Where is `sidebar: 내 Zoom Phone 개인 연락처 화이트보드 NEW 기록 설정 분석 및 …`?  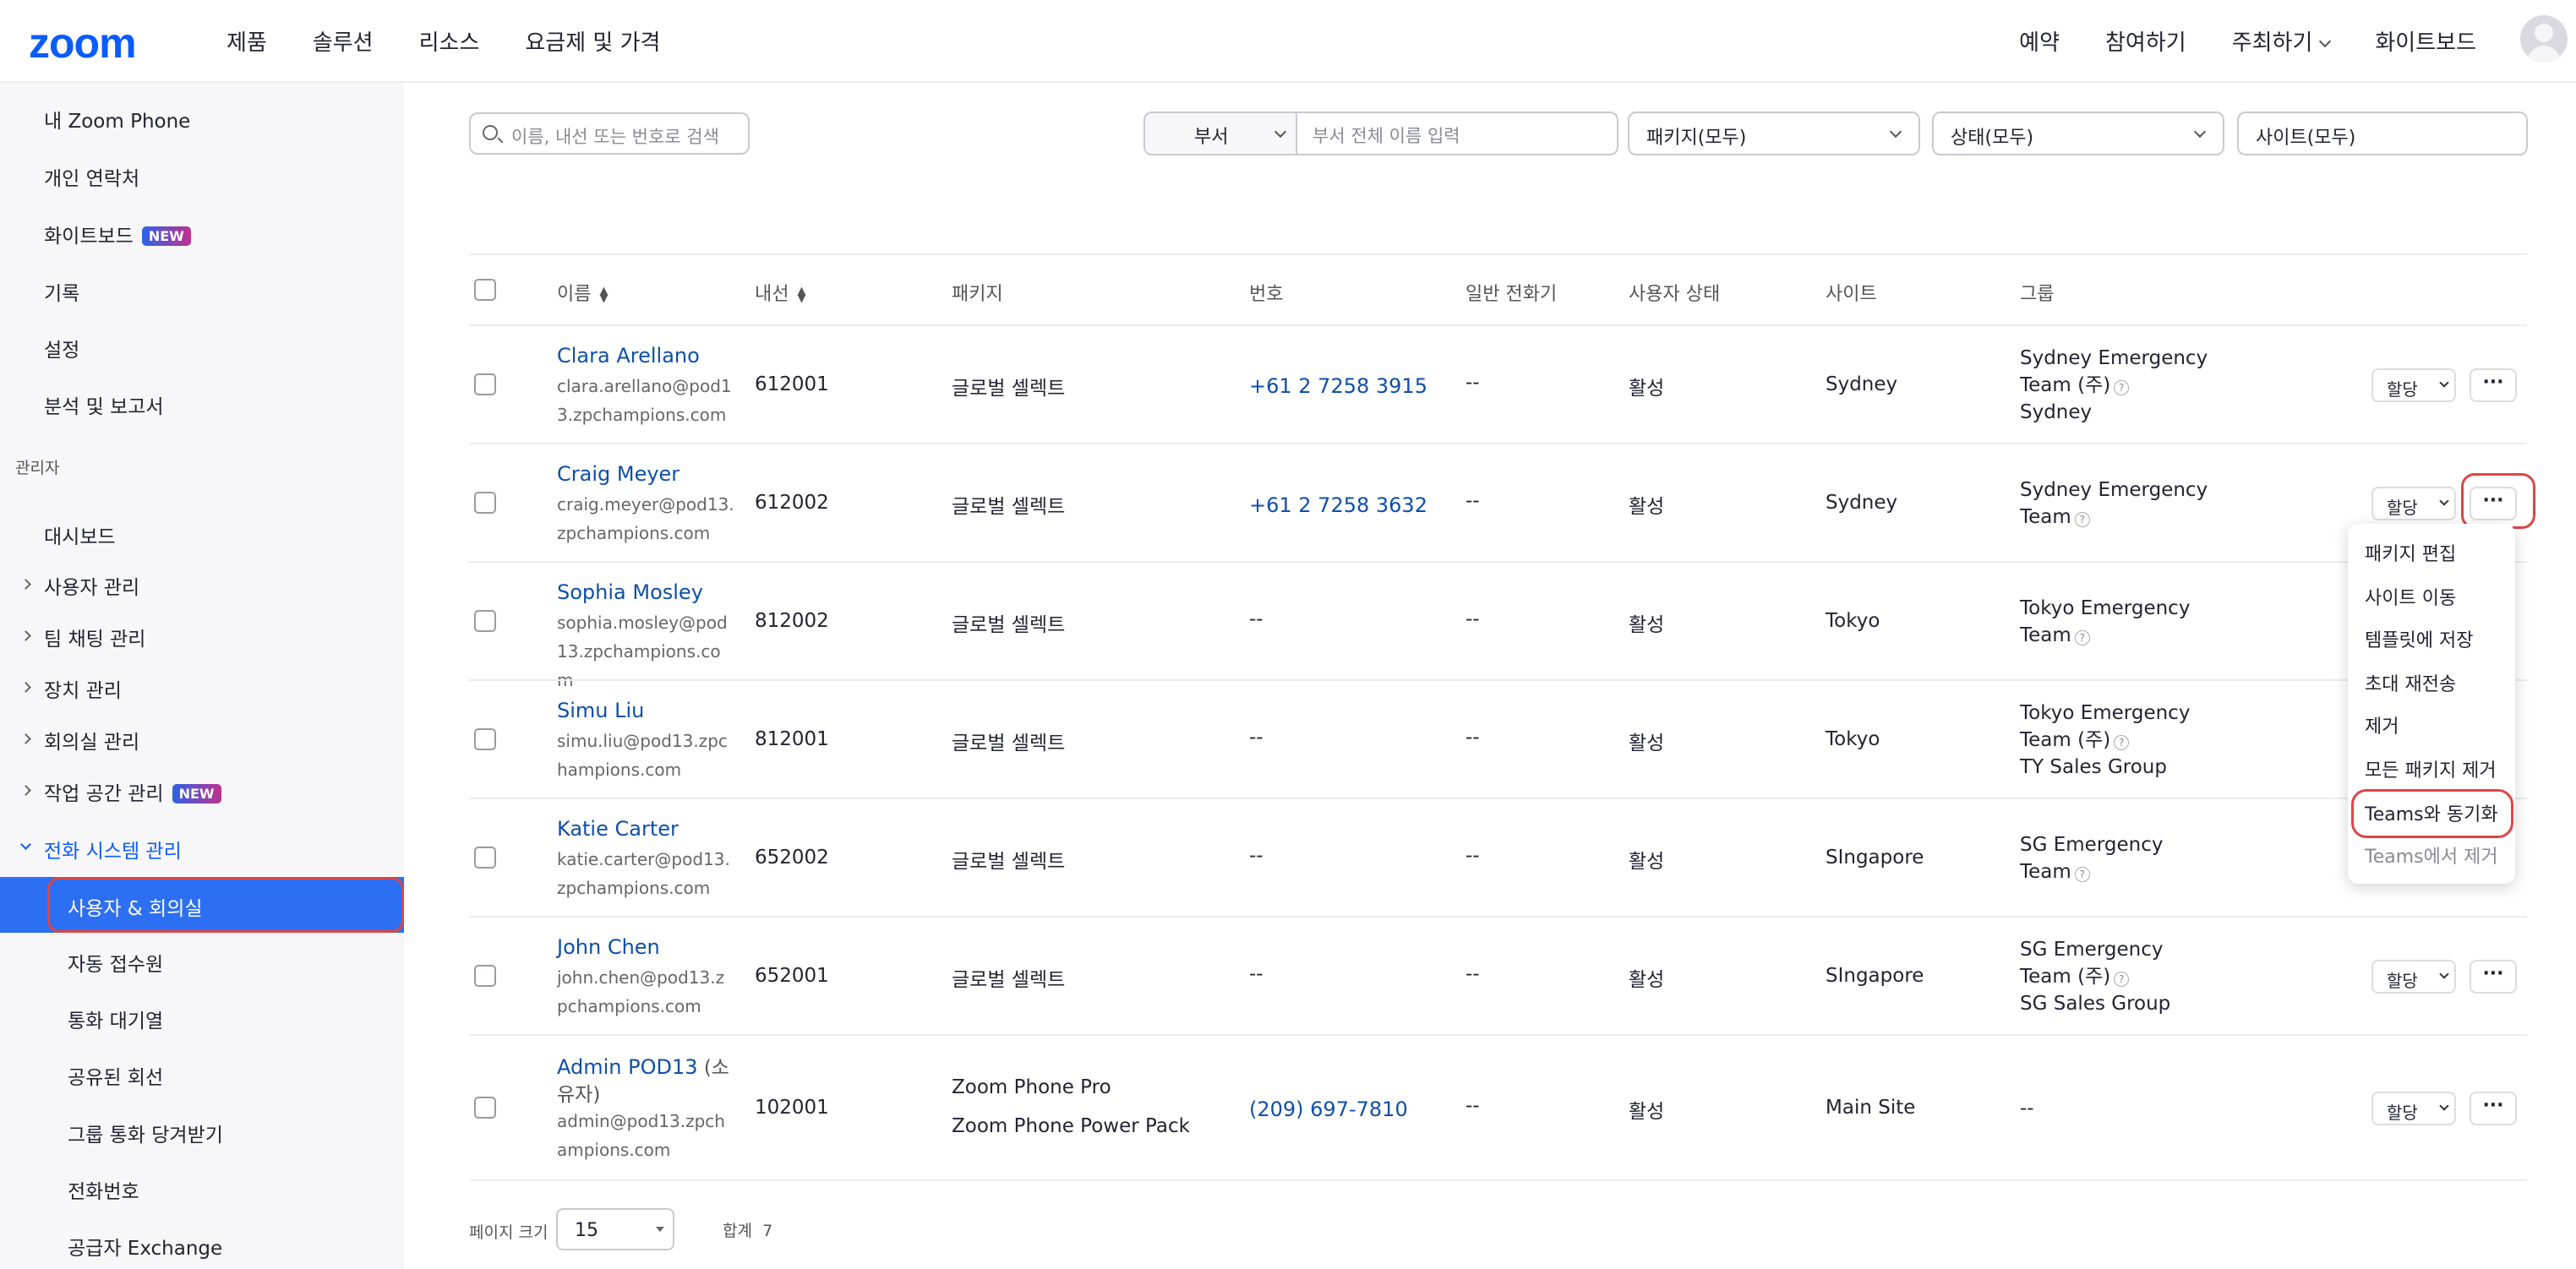 sidebar: 내 Zoom Phone 개인 연락처 화이트보드 NEW 기록 설정 분석 및 … is located at coordinates (202, 676).